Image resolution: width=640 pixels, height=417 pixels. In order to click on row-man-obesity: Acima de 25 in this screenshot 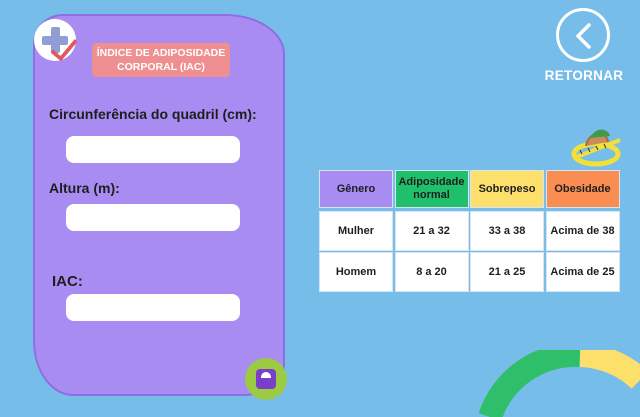, I will do `click(582, 272)`.